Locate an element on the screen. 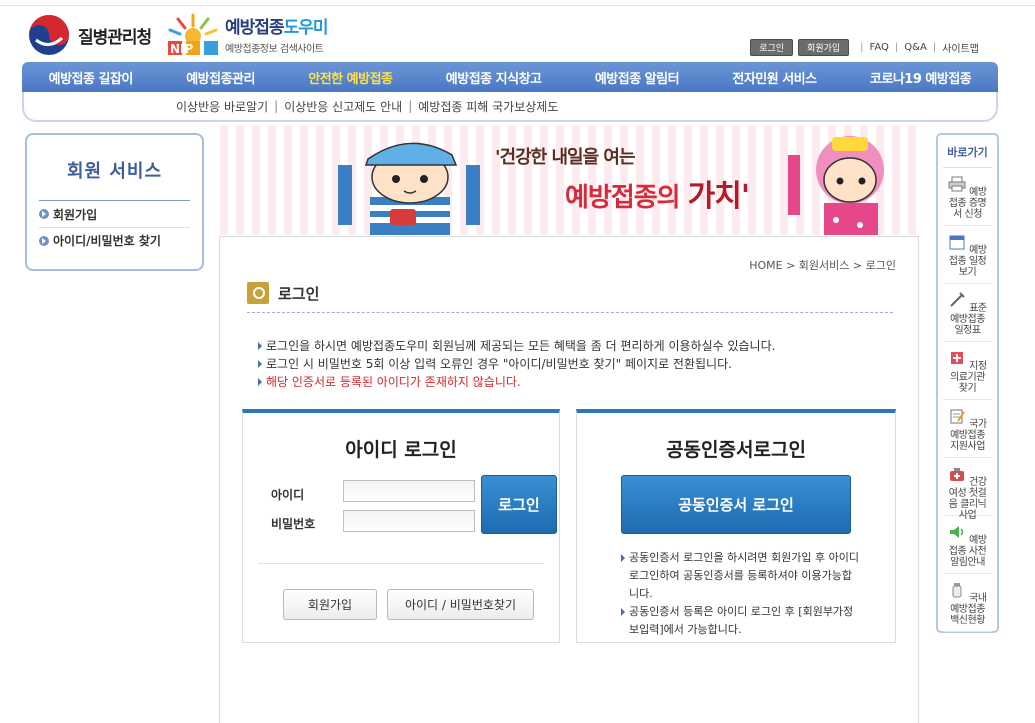  taeguk-icon is located at coordinates (49, 35).